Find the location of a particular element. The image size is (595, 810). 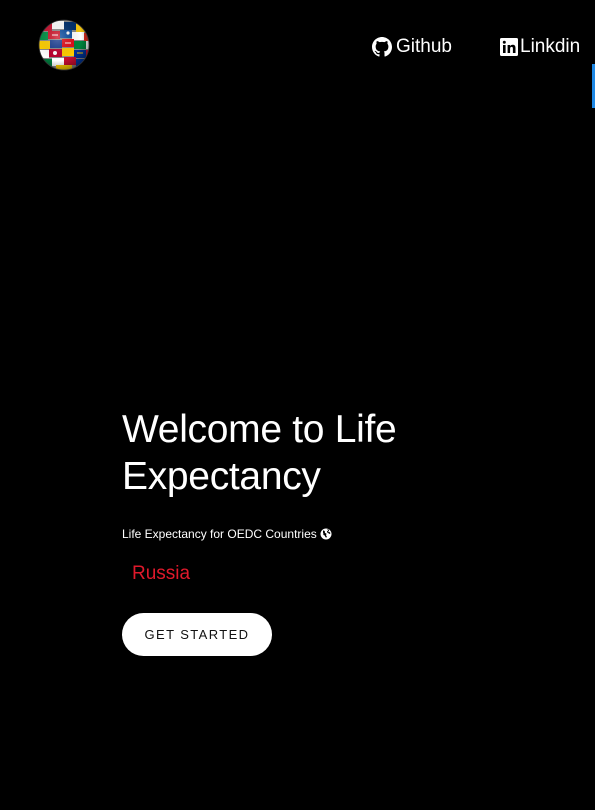

github-link: Github is located at coordinates (412, 47).